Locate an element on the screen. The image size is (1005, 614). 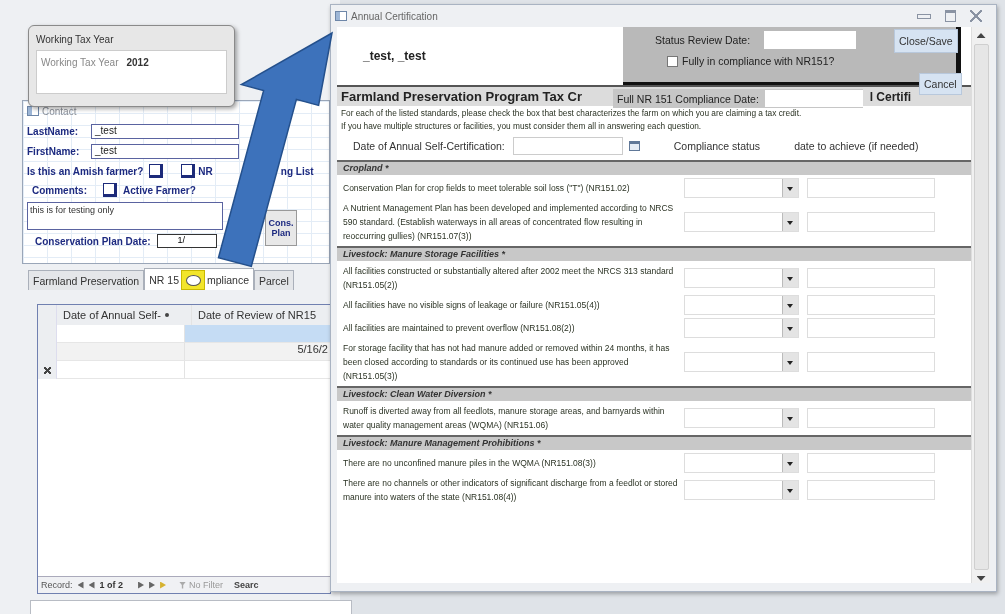
calendar-icon is located at coordinates (634, 146).